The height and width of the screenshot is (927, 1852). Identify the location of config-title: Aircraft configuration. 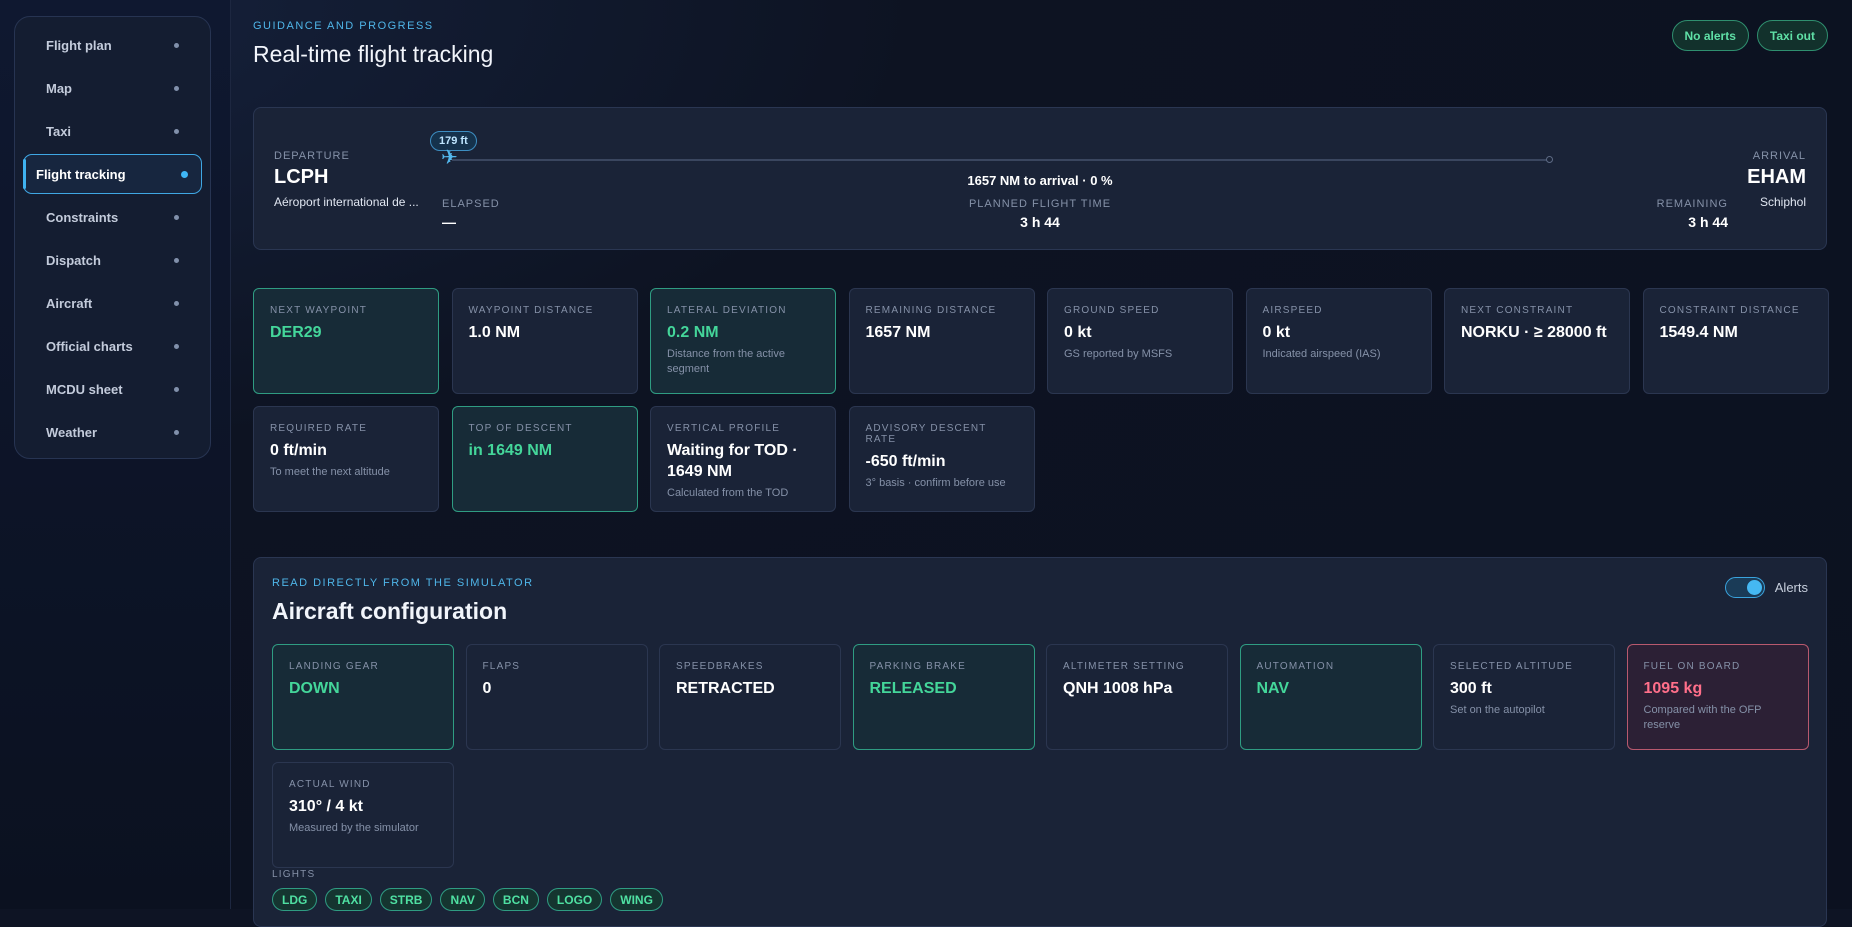
(390, 611).